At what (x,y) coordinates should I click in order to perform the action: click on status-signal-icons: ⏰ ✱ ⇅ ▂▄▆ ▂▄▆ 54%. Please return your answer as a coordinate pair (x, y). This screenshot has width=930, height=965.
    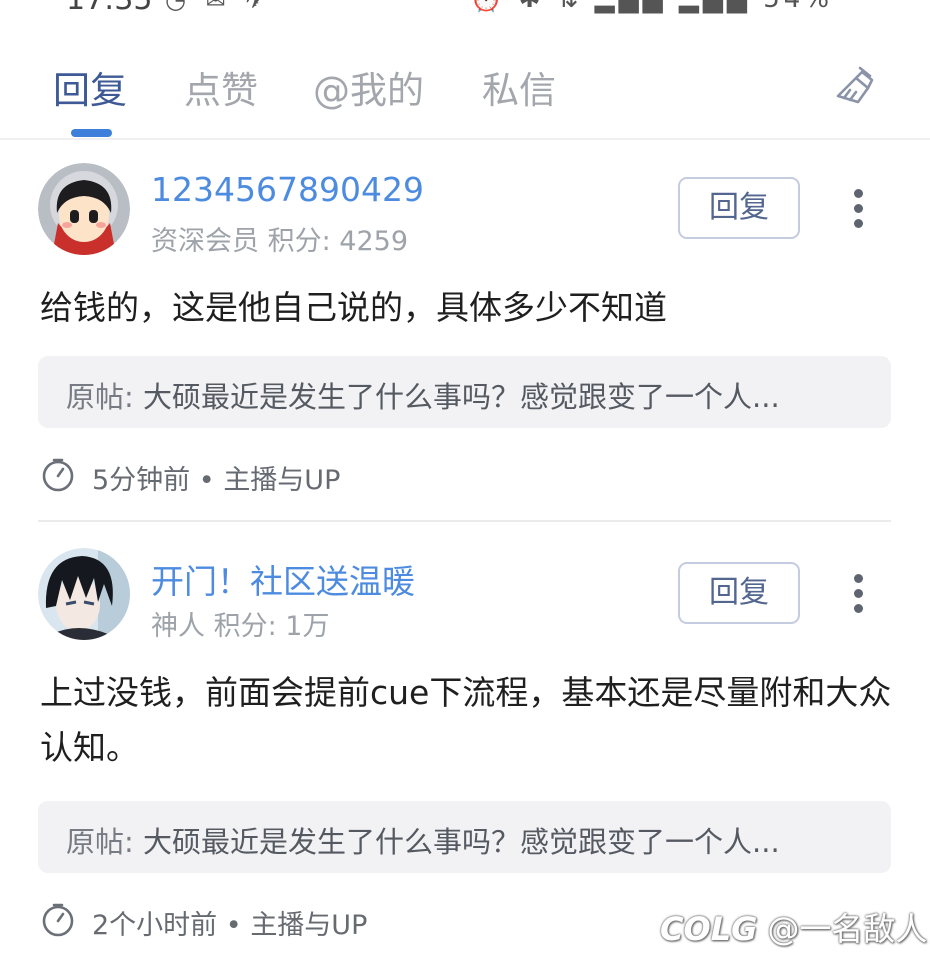
    Looking at the image, I should click on (651, 7).